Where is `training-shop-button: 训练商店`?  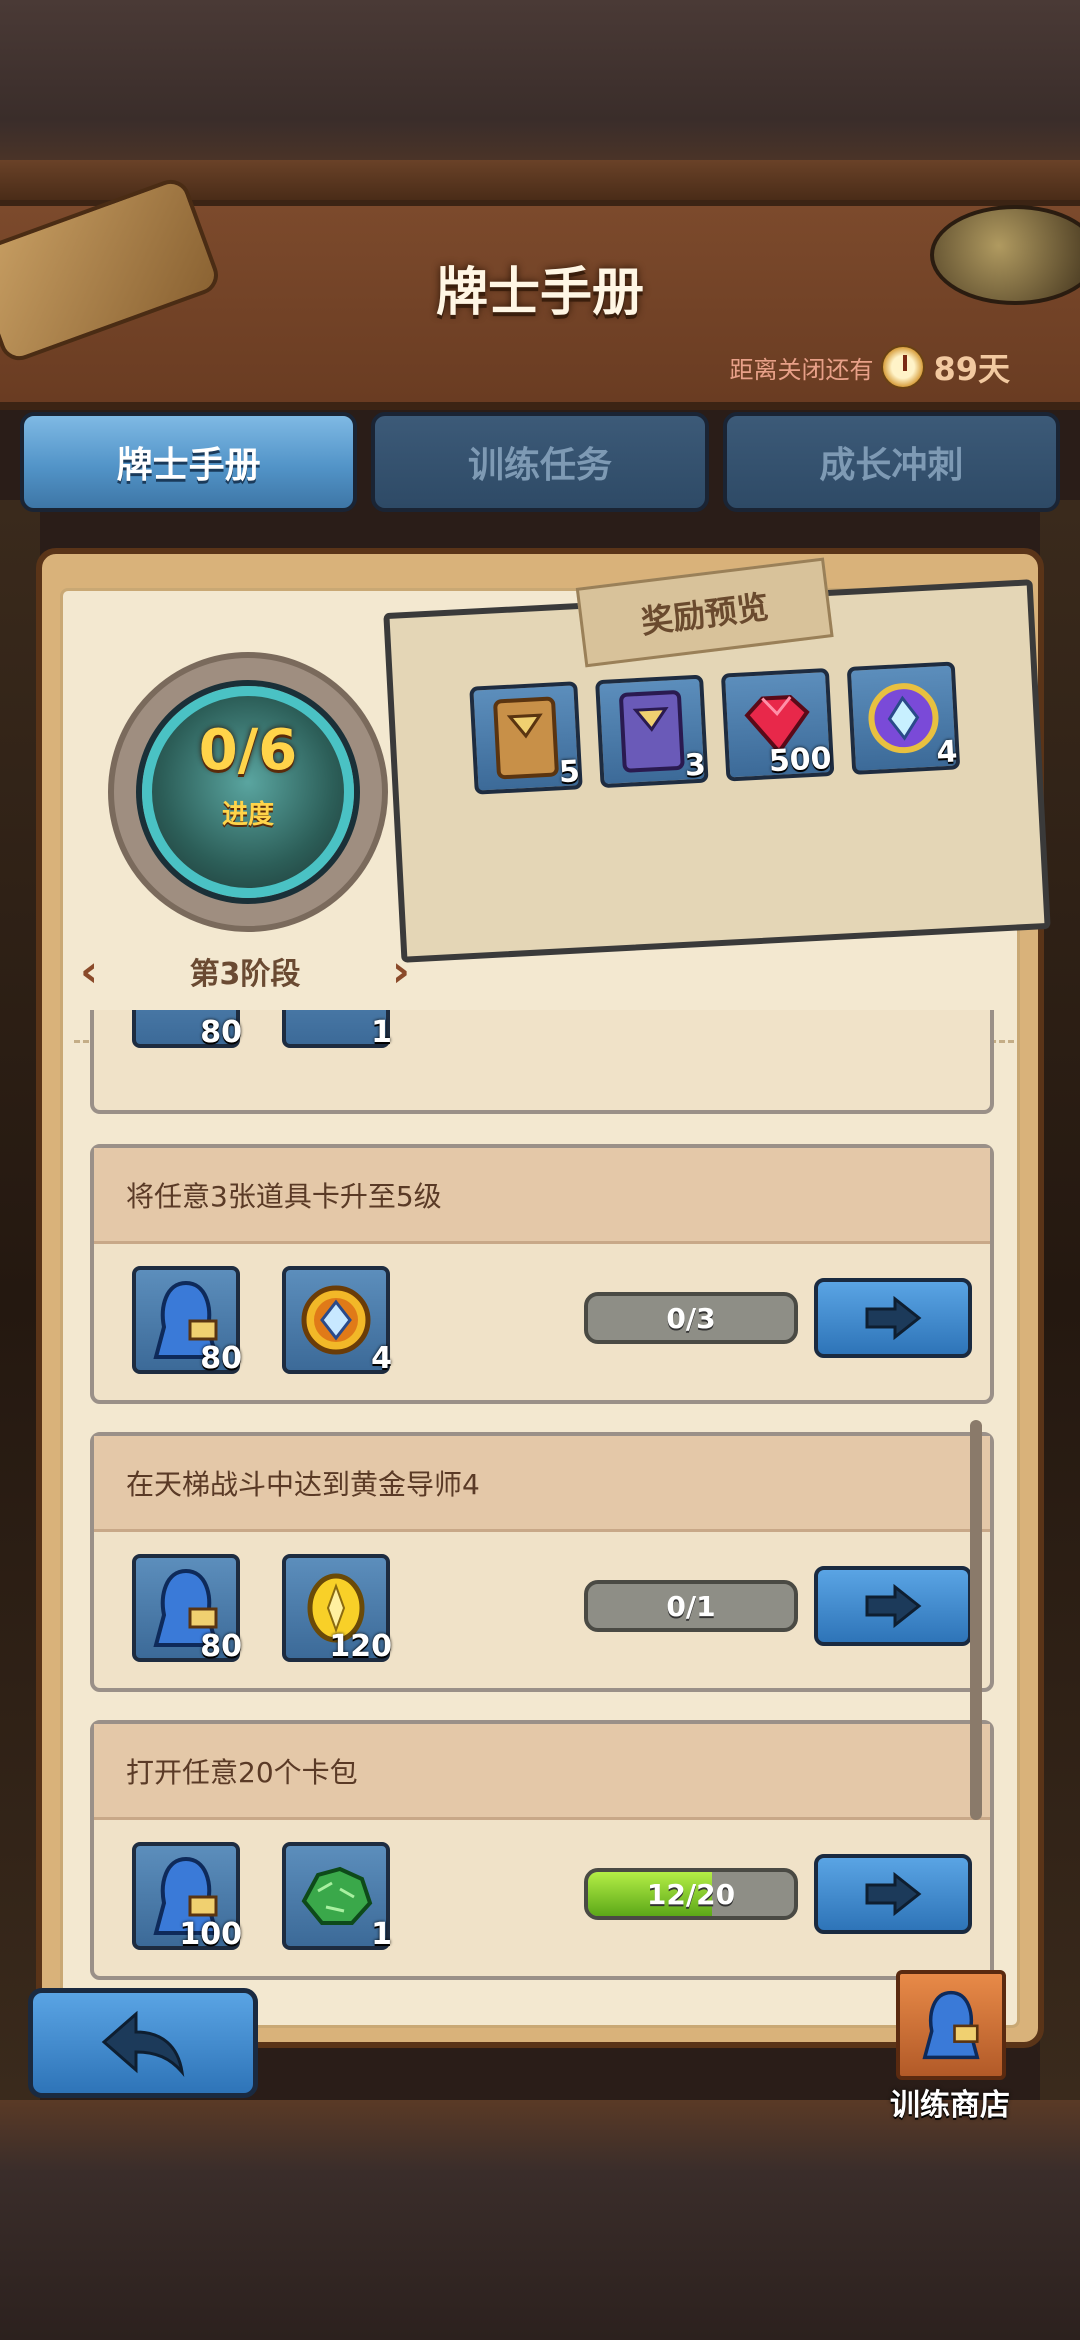 training-shop-button: 训练商店 is located at coordinates (955, 2050).